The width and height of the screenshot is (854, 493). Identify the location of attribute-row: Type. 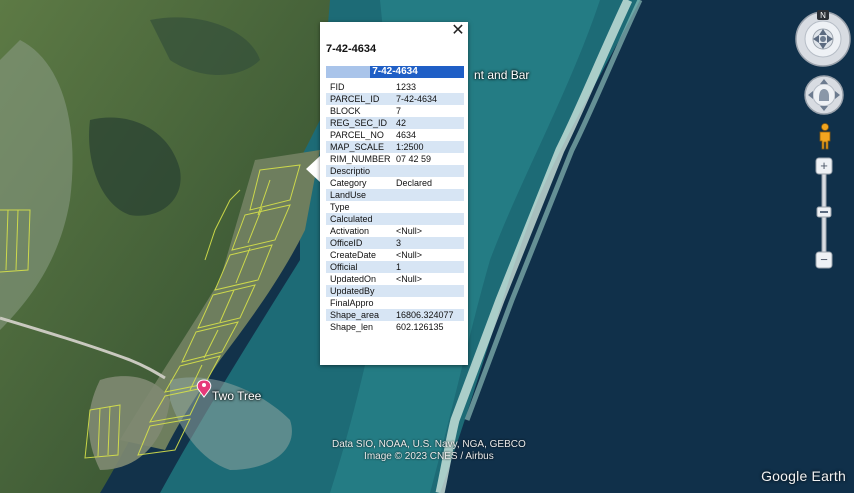
(395, 207).